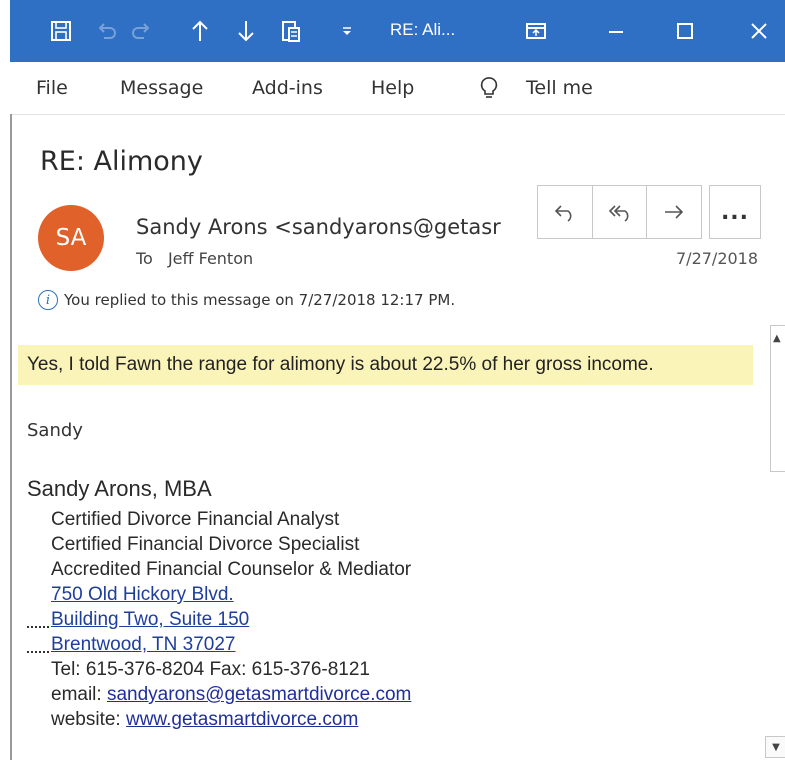 The height and width of the screenshot is (760, 785). What do you see at coordinates (119, 488) in the screenshot?
I see `signature-name: Sandy Arons, MBA` at bounding box center [119, 488].